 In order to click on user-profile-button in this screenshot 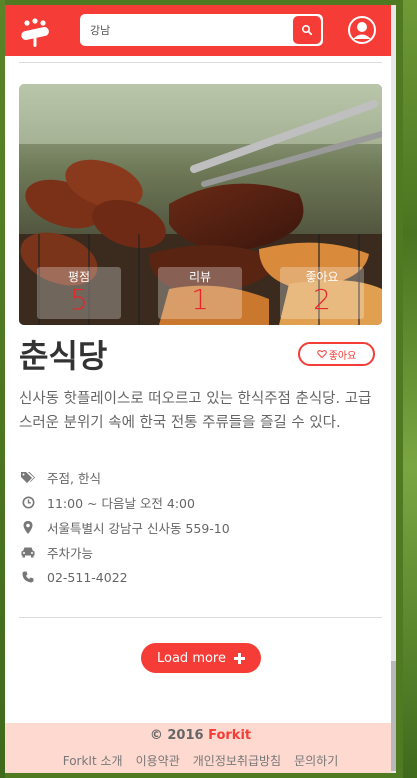, I will do `click(362, 30)`.